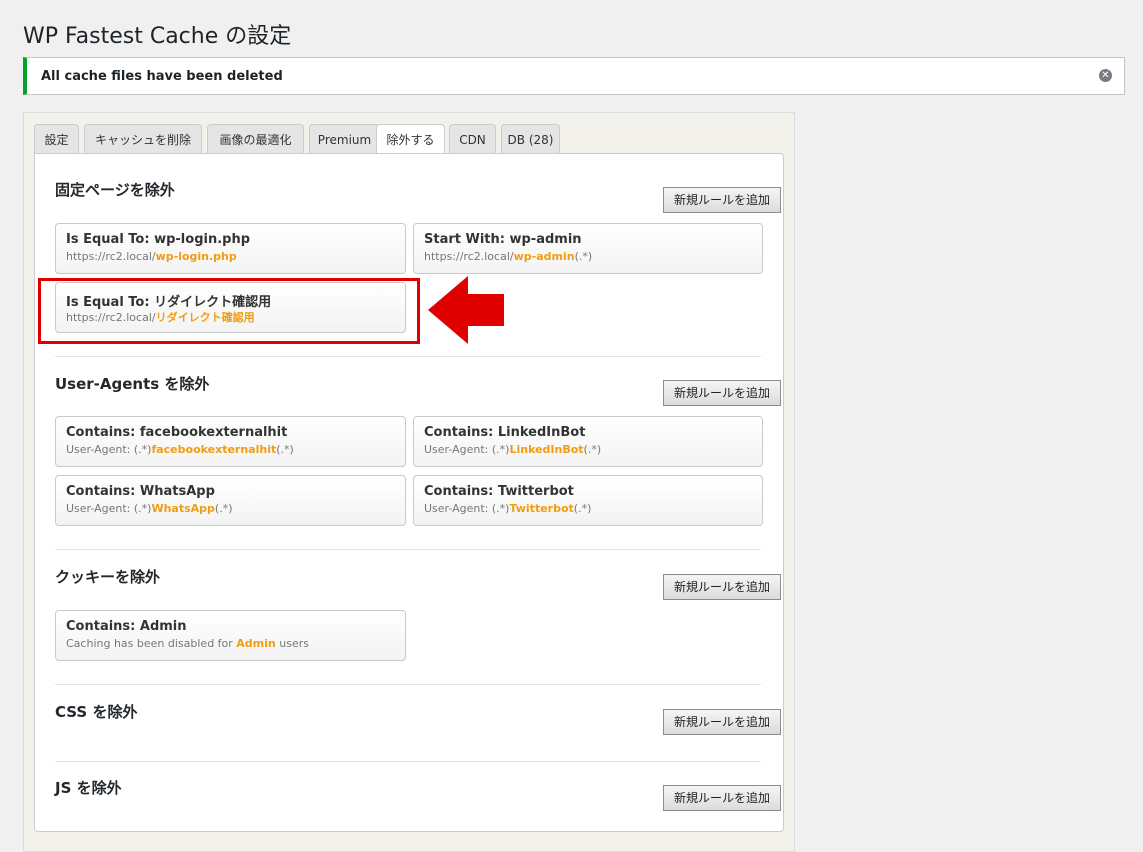  Describe the element at coordinates (158, 239) in the screenshot. I see `rule-title: Is Equal To: wp-login.php` at that location.